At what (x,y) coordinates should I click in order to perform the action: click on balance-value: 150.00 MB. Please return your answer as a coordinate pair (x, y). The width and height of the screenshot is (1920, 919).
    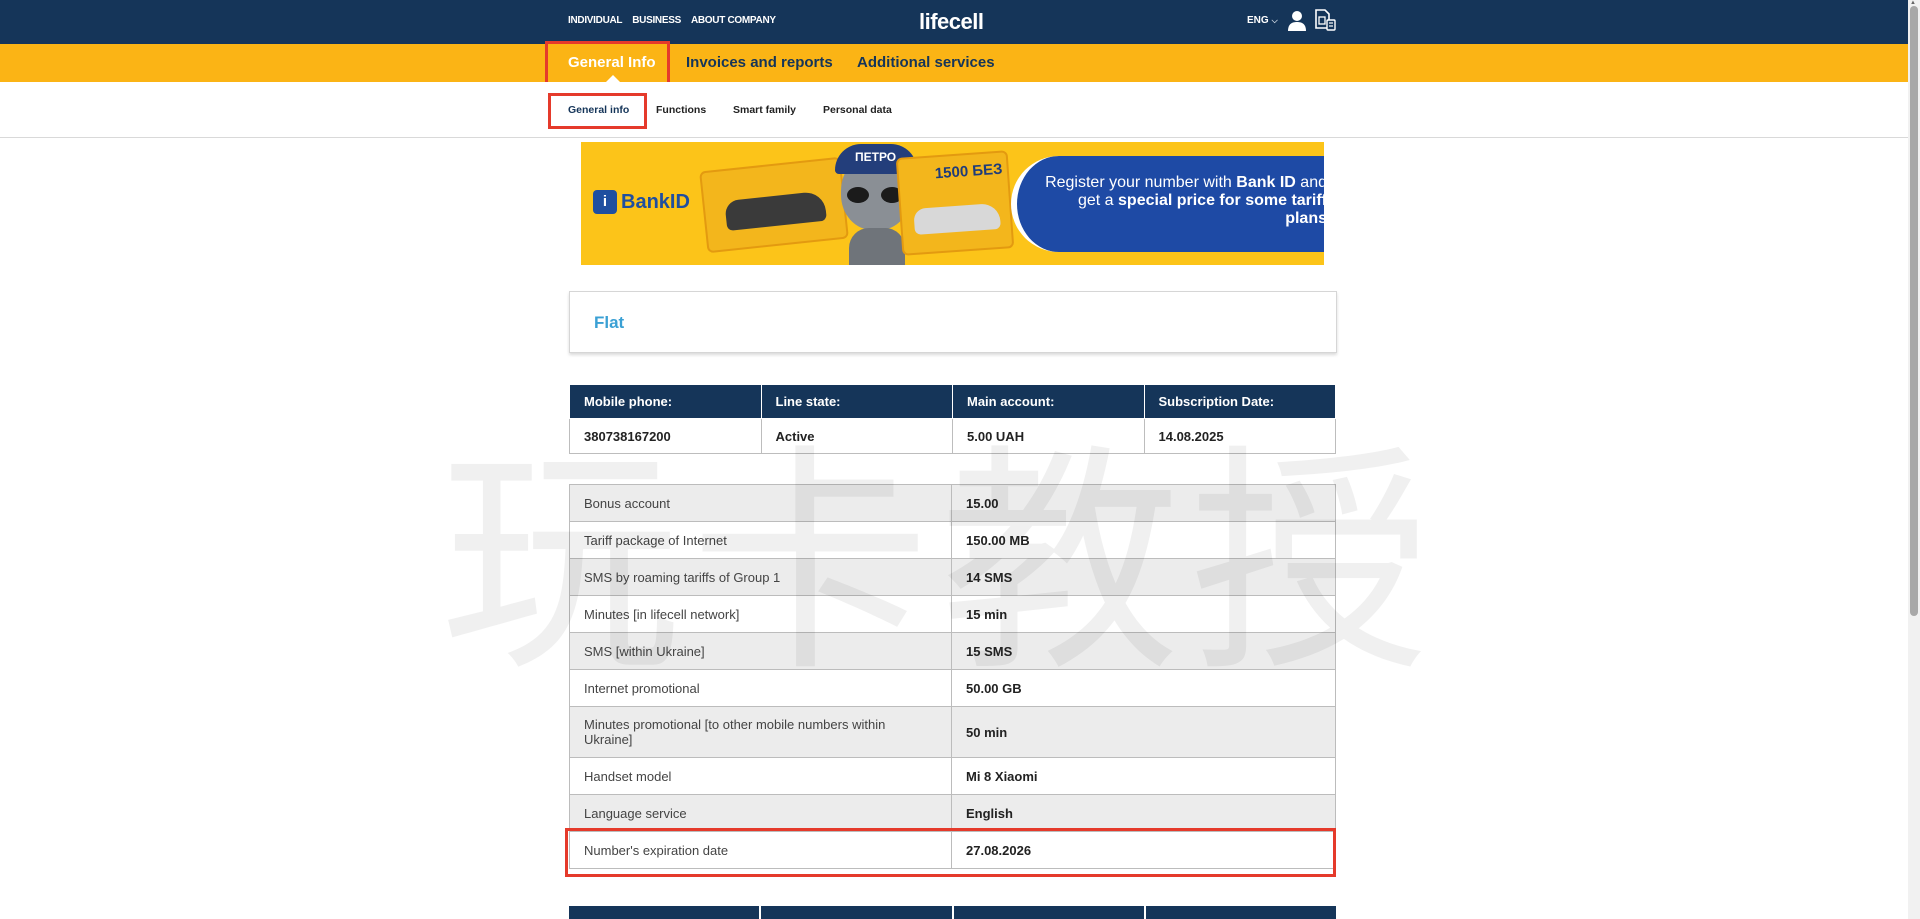
    Looking at the image, I should click on (1143, 540).